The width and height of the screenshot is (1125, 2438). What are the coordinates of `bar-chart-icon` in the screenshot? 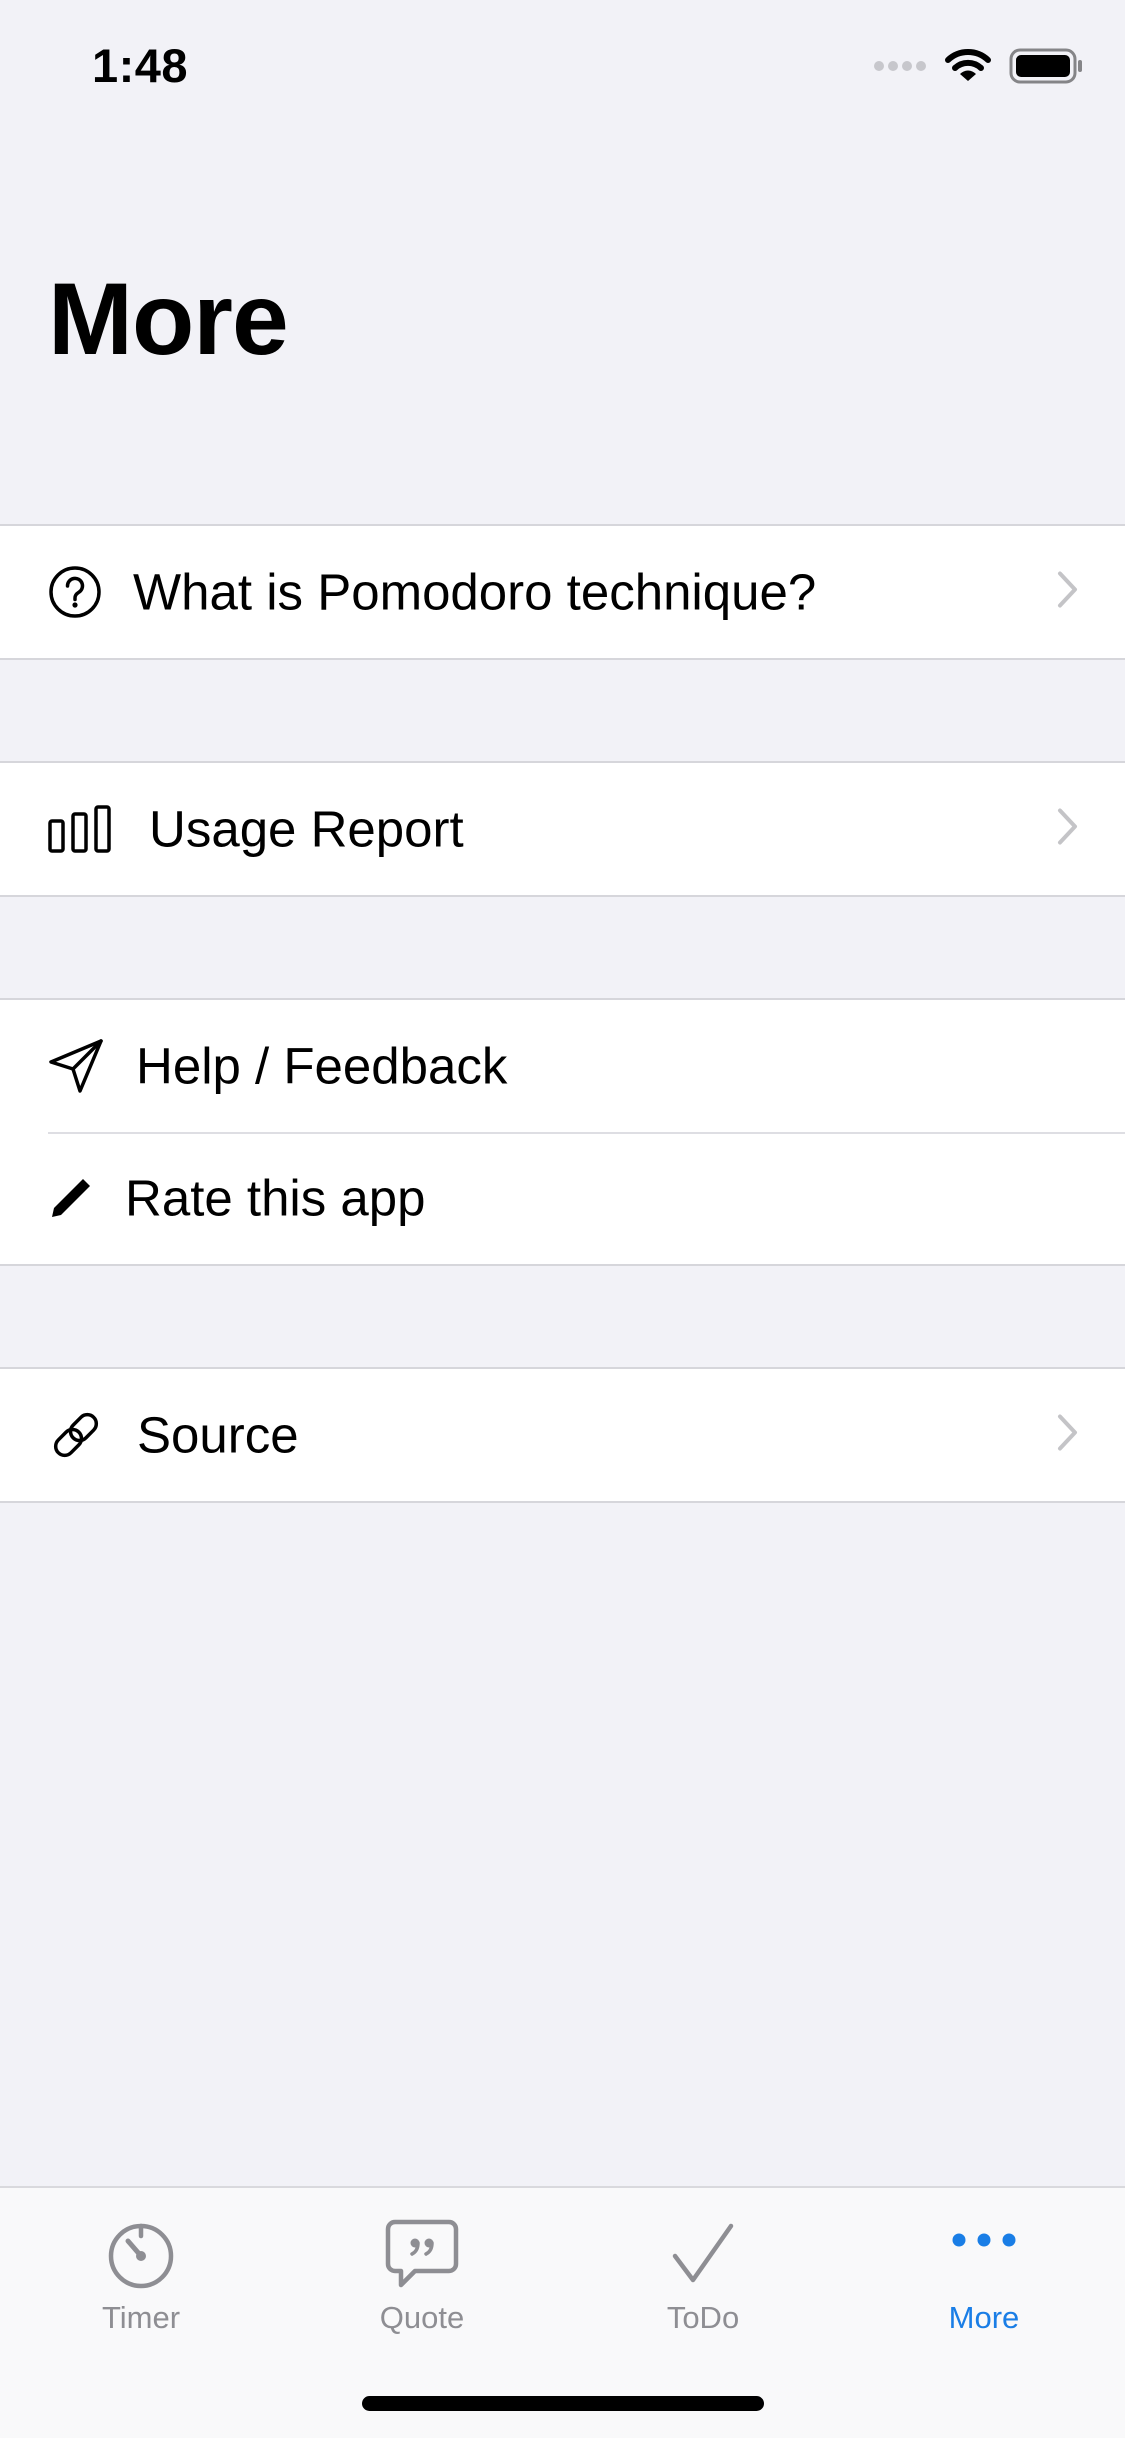 It's located at (80, 829).